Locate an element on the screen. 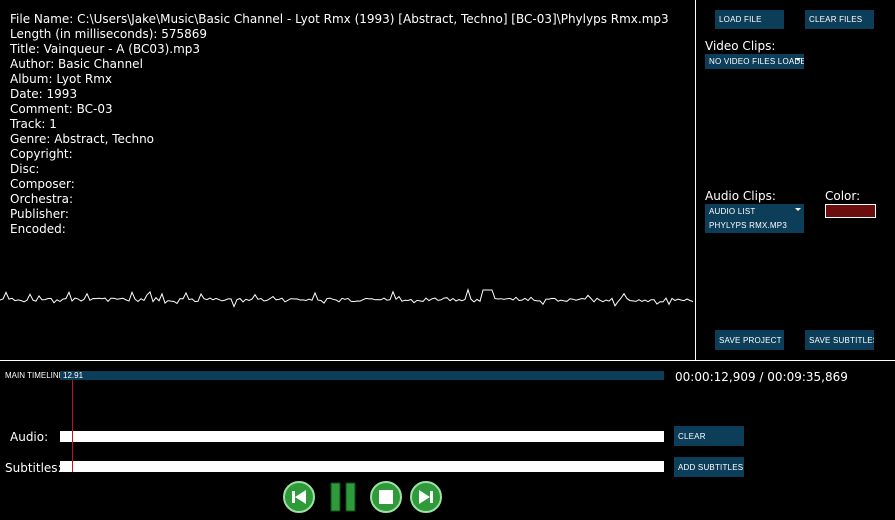 The image size is (895, 520). metadata-line: Copyright: is located at coordinates (41, 154).